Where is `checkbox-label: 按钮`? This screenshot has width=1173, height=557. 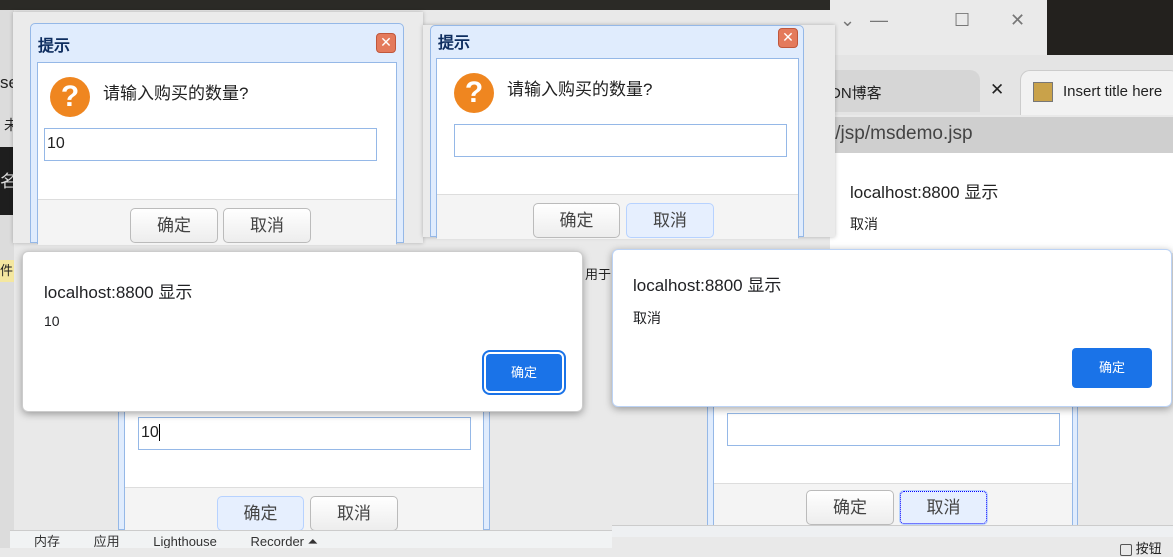
checkbox-label: 按钮 is located at coordinates (1148, 548).